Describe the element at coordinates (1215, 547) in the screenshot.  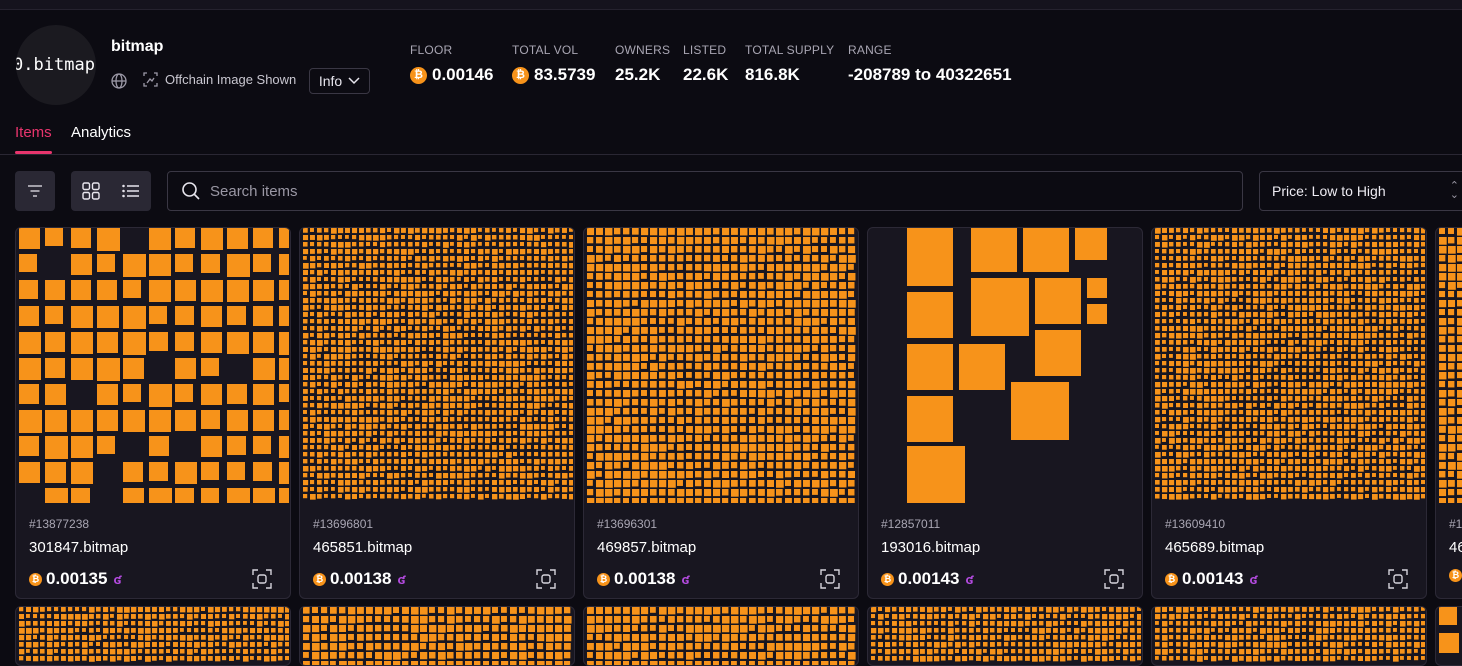
I see `item-name: 465689.bitmap` at that location.